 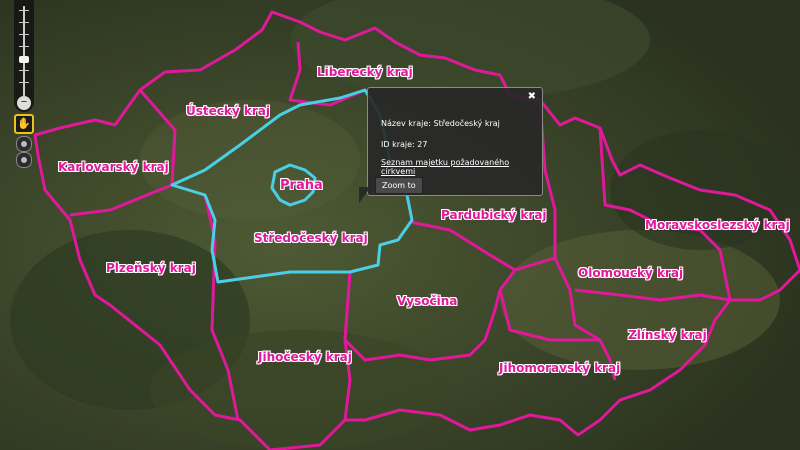 I want to click on next-extent-button, so click(x=24, y=160).